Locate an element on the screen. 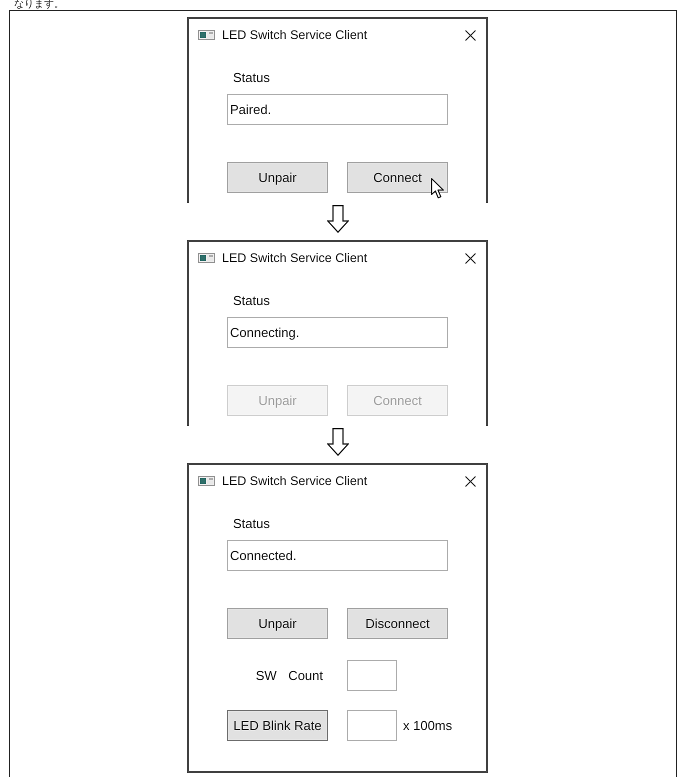 The image size is (690, 777). unit-label: x 100ms is located at coordinates (427, 726).